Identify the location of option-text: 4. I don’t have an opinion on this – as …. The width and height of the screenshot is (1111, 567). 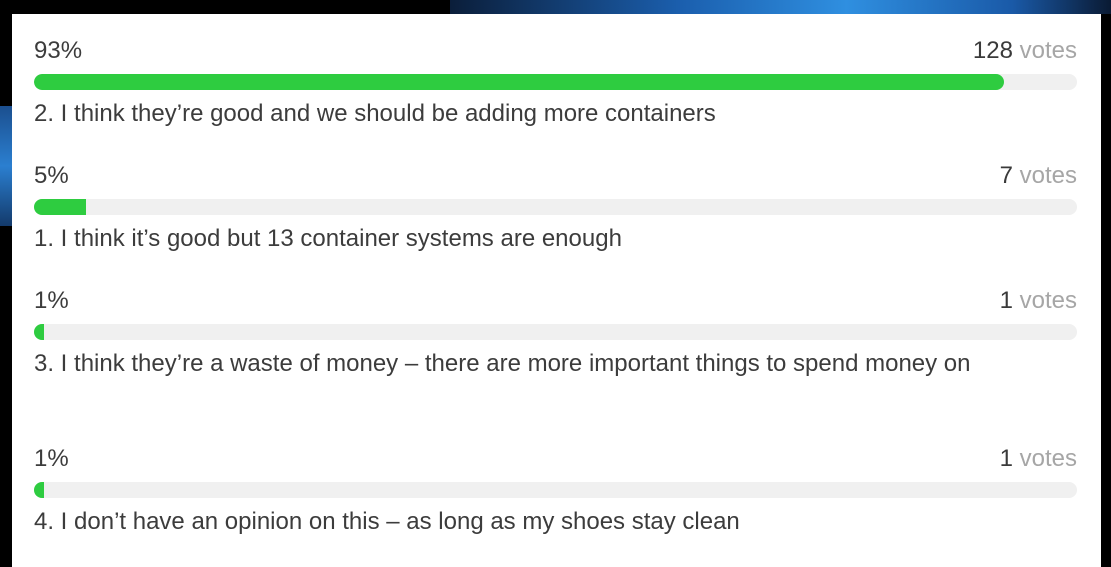
(387, 521).